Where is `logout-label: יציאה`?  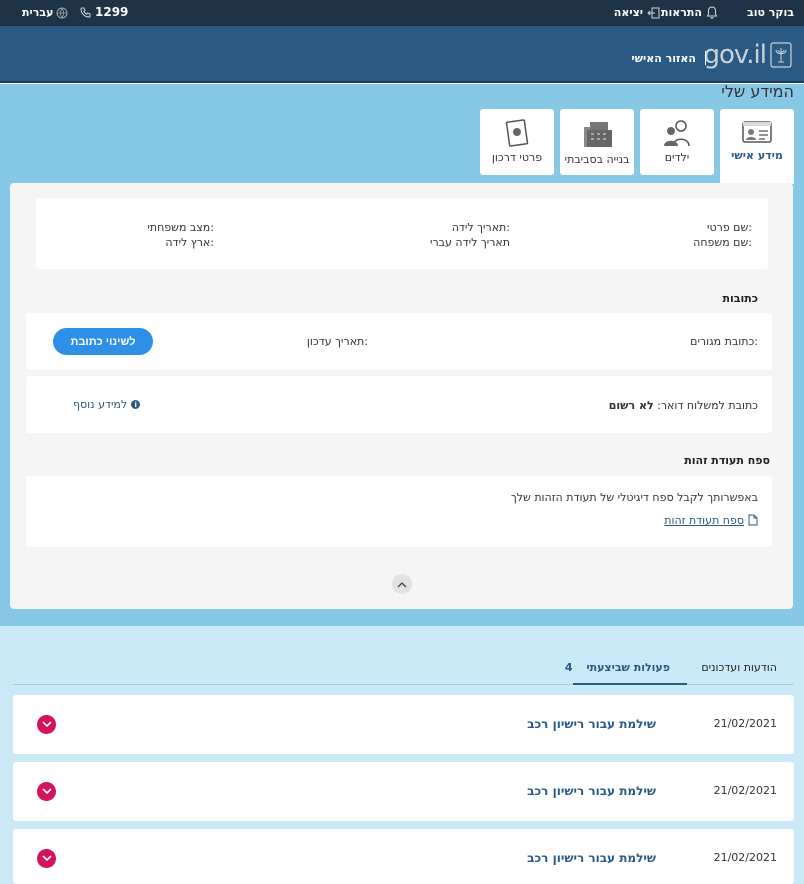
logout-label: יציאה is located at coordinates (628, 12).